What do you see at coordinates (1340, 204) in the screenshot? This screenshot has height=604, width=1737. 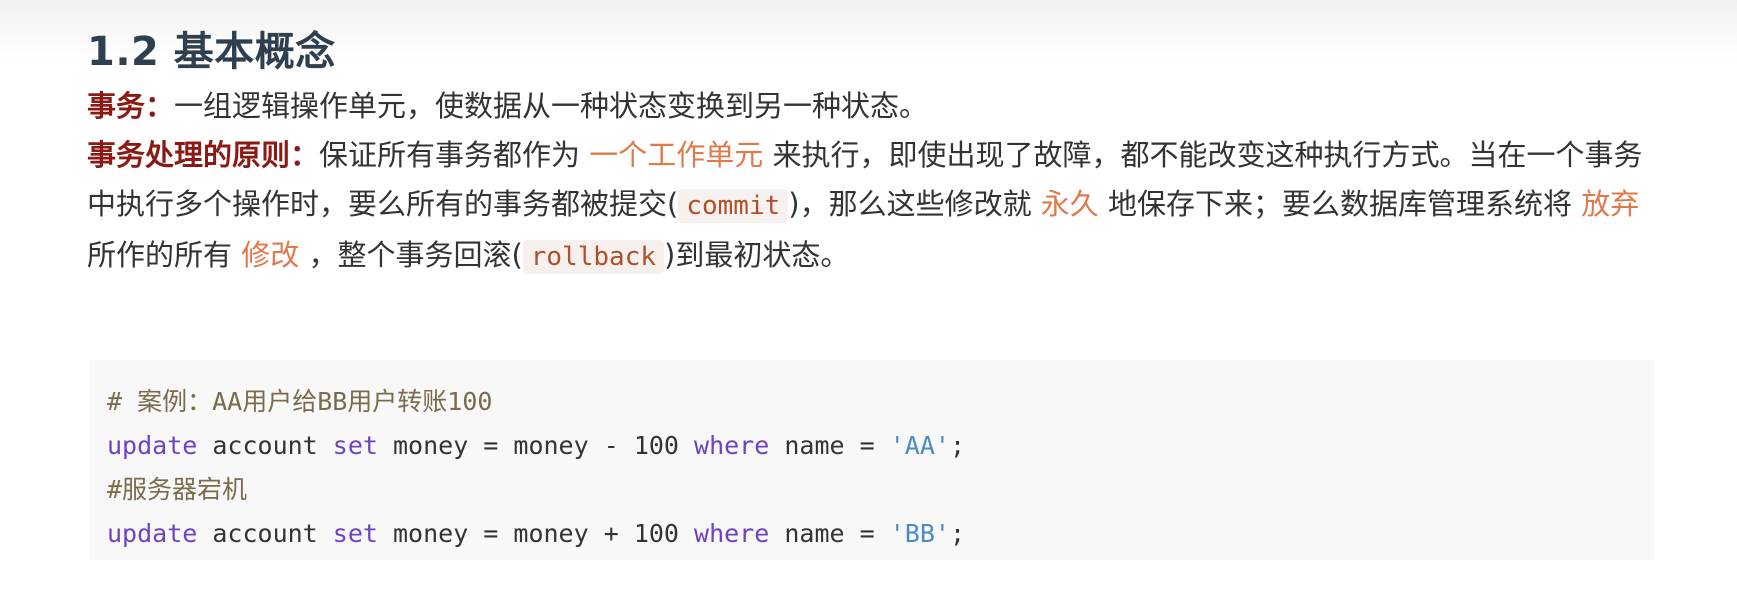 I see `principle-text-4: 地保存下来；要么数据库管理系统将` at bounding box center [1340, 204].